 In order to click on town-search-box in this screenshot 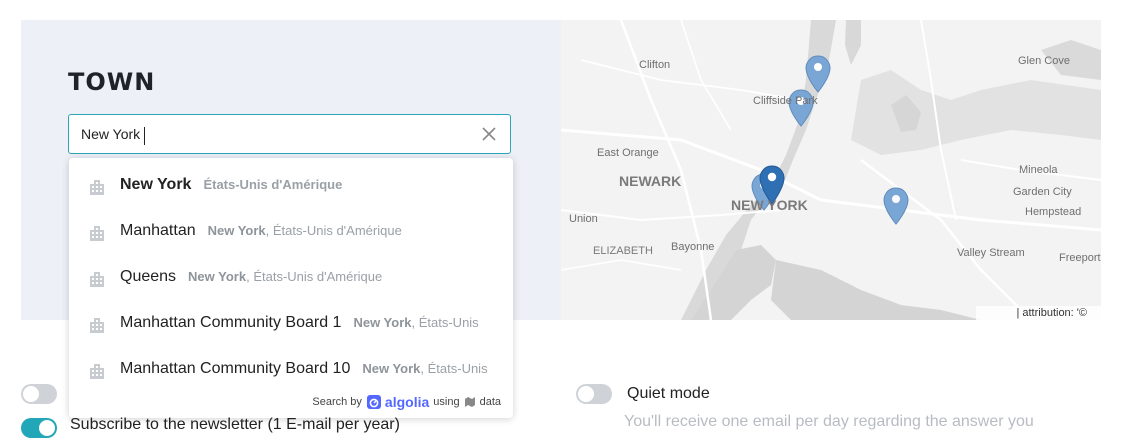, I will do `click(289, 134)`.